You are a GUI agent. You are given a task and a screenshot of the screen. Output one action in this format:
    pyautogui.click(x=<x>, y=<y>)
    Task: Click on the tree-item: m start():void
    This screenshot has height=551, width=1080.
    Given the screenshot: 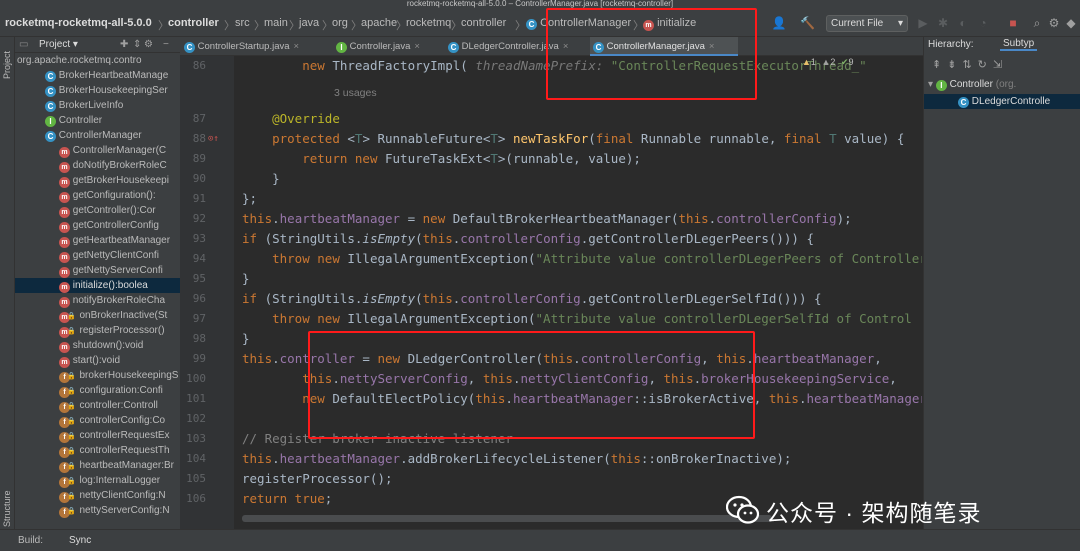 What is the action you would take?
    pyautogui.click(x=97, y=360)
    